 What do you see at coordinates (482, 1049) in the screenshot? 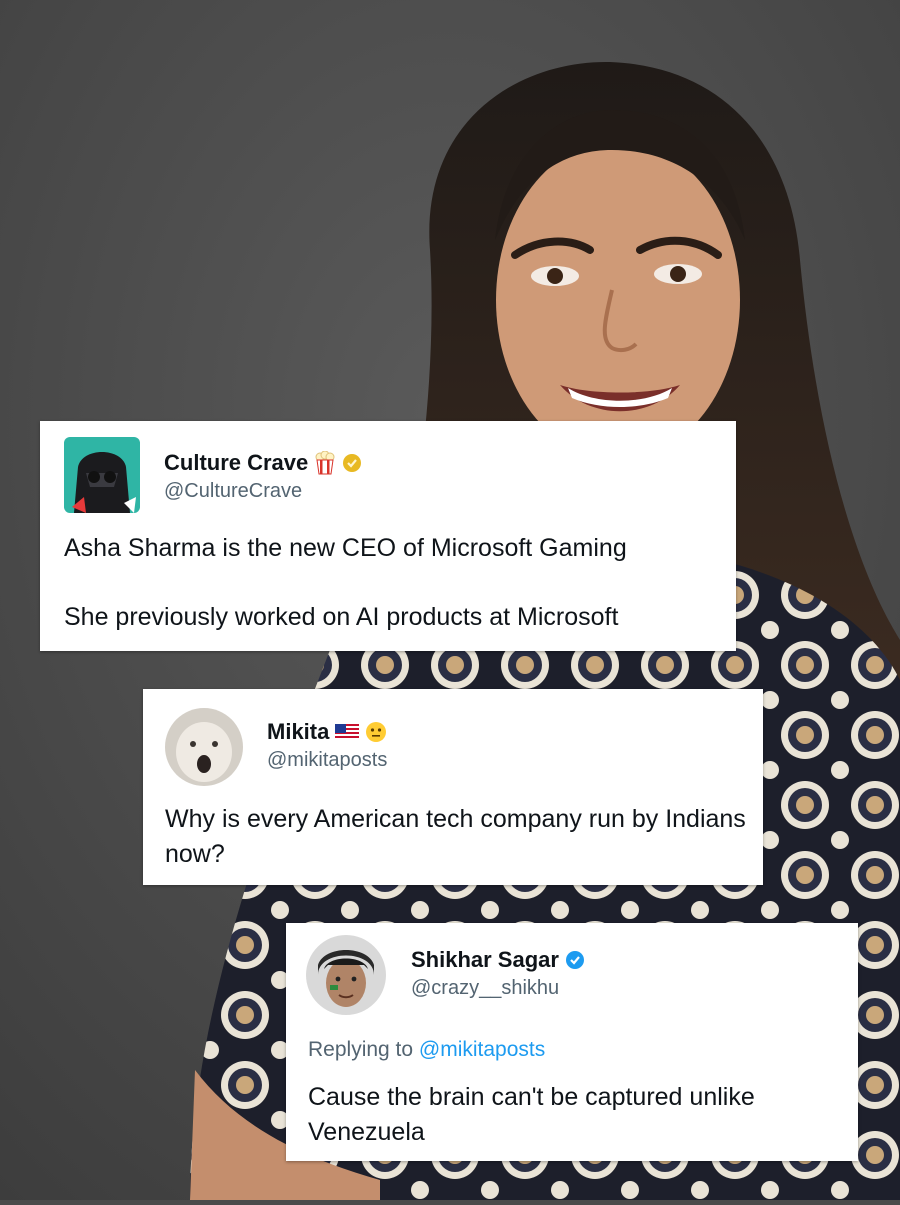
I see `reply-target-link: @mikitaposts` at bounding box center [482, 1049].